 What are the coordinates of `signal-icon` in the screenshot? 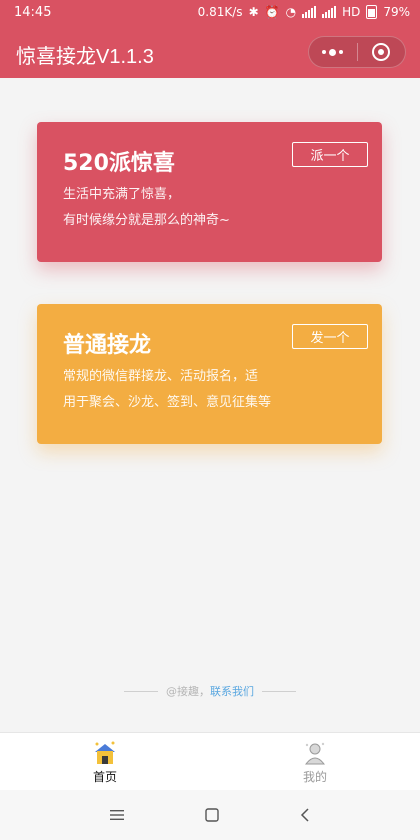 It's located at (309, 12).